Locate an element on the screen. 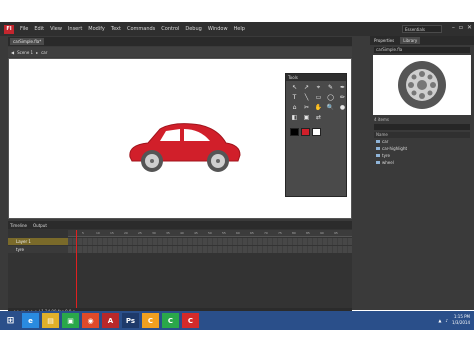 The width and height of the screenshot is (474, 355). line-tool-icon: ╲ is located at coordinates (306, 98).